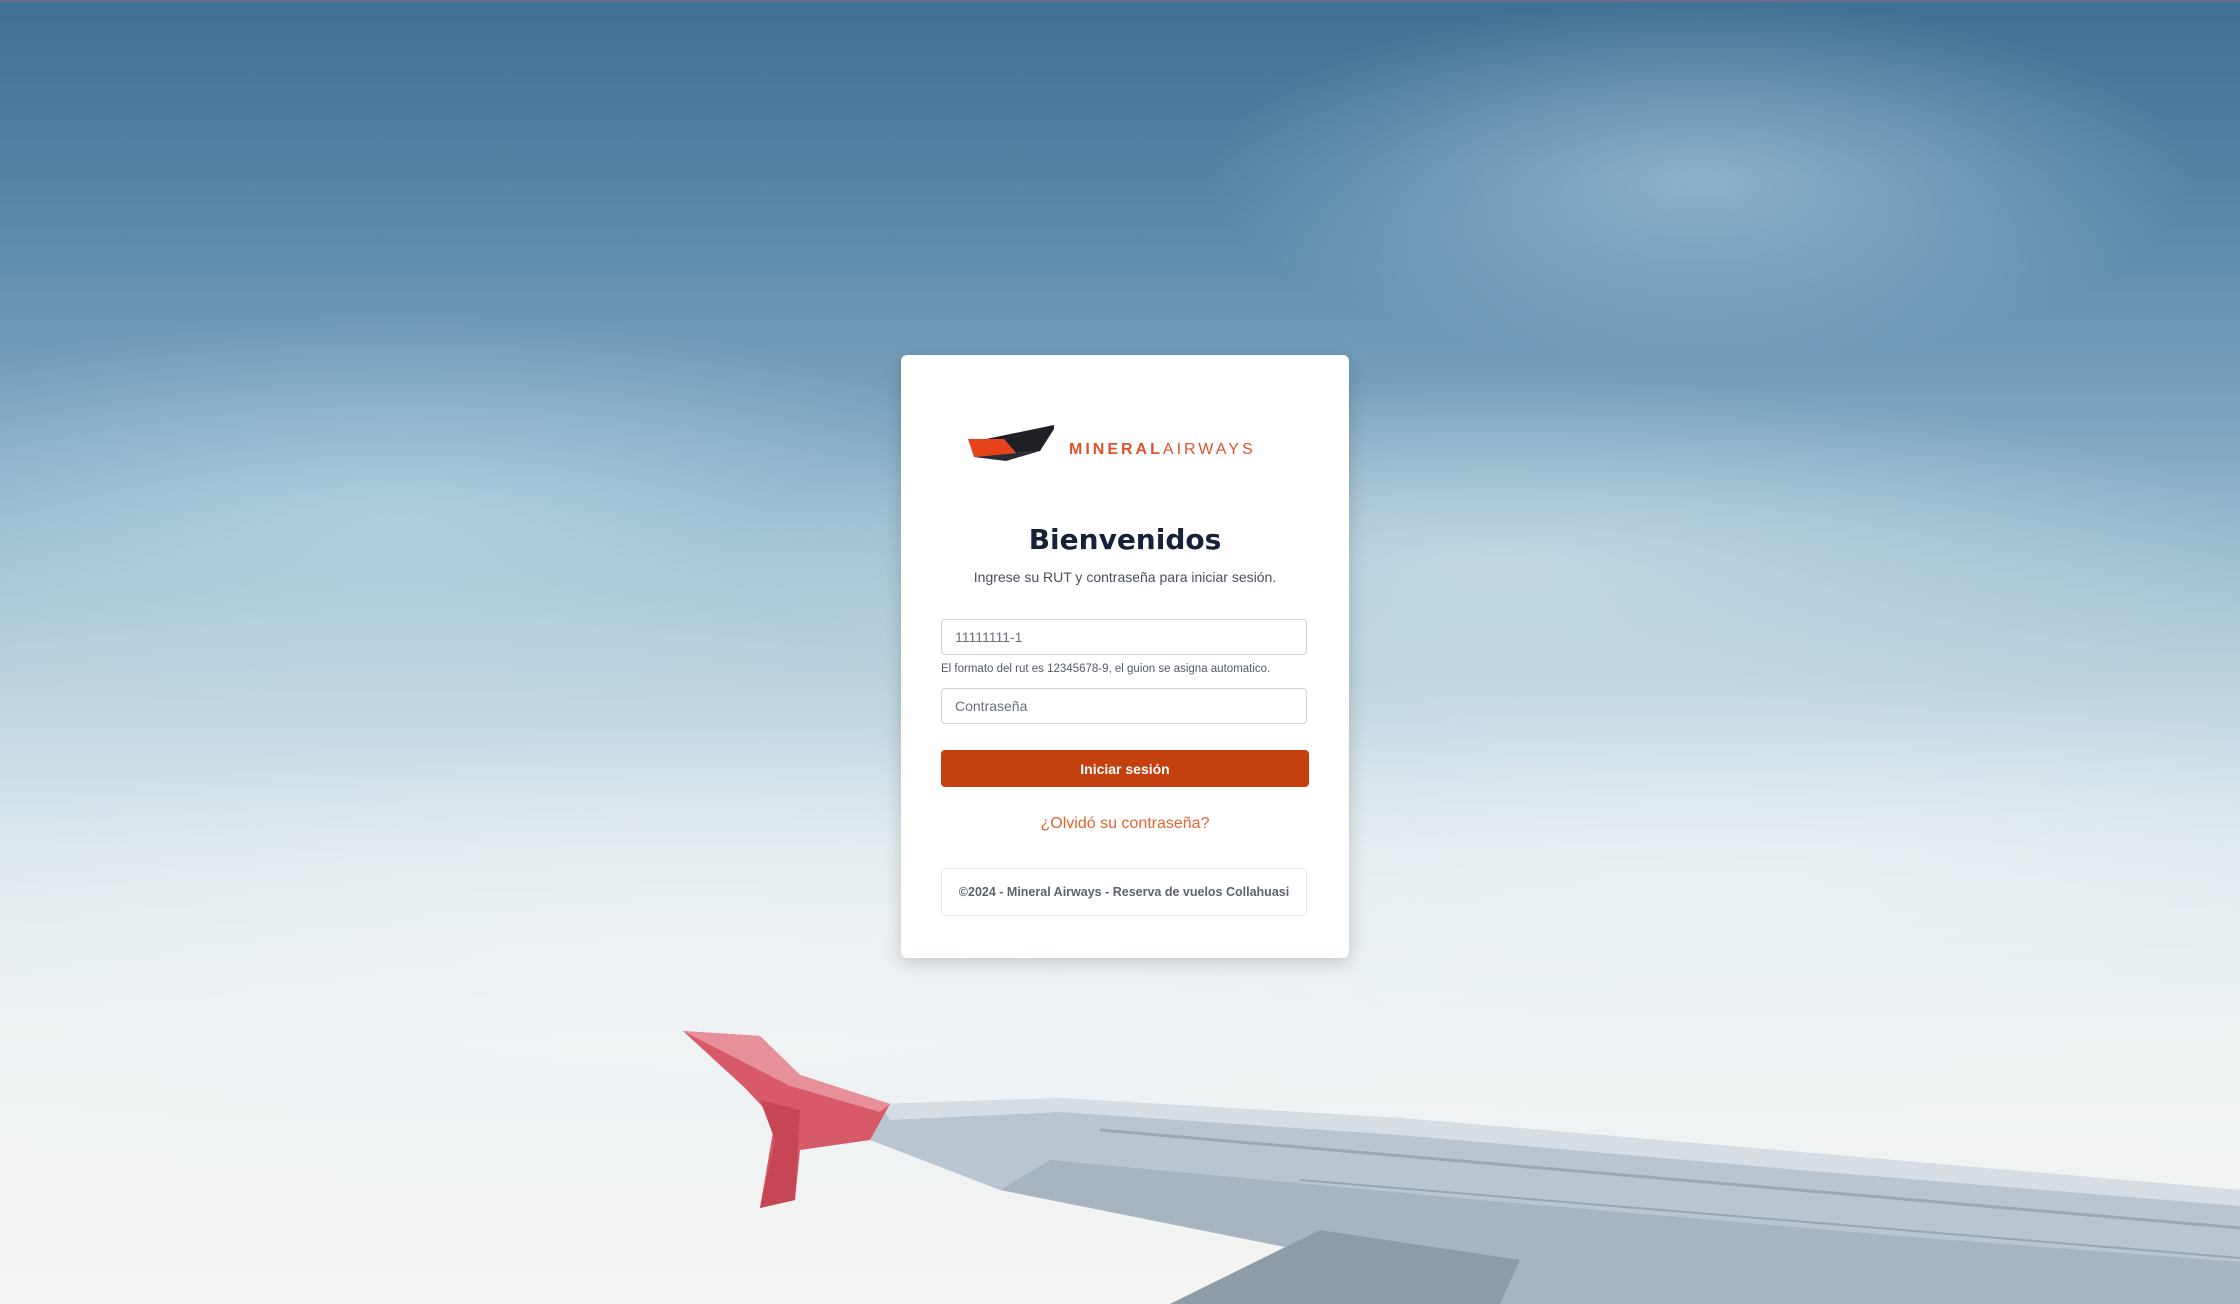 Image resolution: width=2240 pixels, height=1304 pixels. What do you see at coordinates (1124, 706) in the screenshot?
I see `password-input` at bounding box center [1124, 706].